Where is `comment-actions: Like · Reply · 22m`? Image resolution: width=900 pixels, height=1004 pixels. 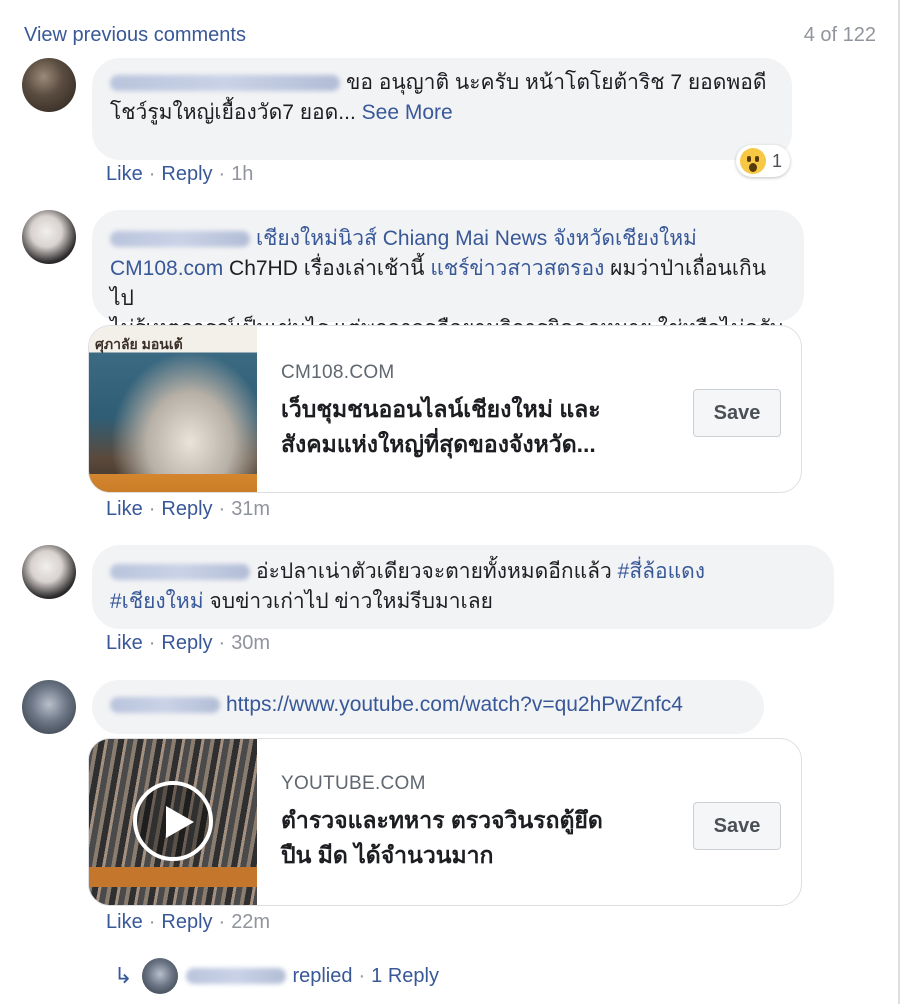 comment-actions: Like · Reply · 22m is located at coordinates (188, 922).